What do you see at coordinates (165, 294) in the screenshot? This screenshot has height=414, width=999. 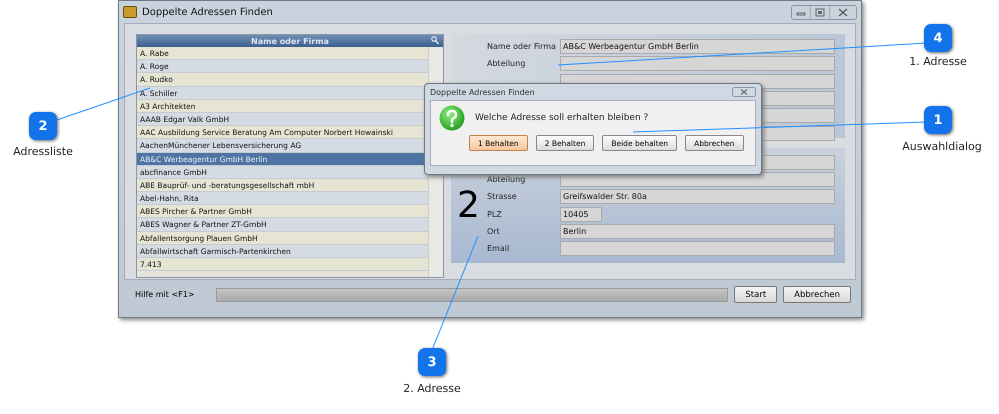 I see `help-hint: Hilfe mit <F1>` at bounding box center [165, 294].